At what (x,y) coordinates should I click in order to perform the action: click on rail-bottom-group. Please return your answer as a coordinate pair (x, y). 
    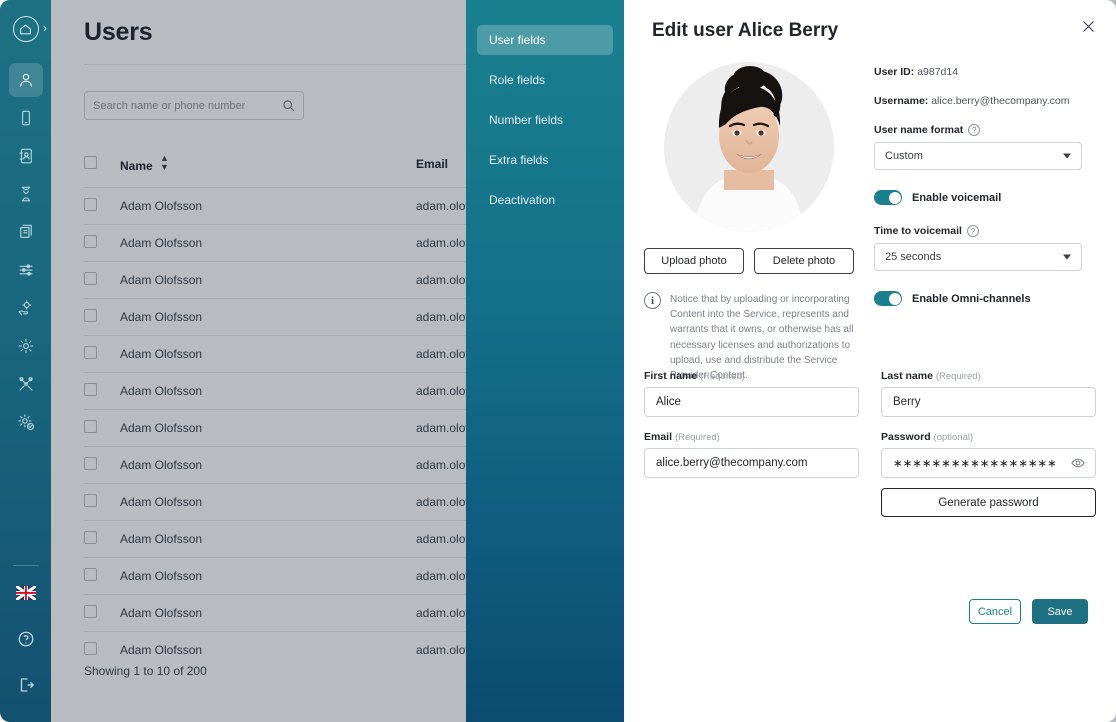
    Looking at the image, I should click on (25, 636).